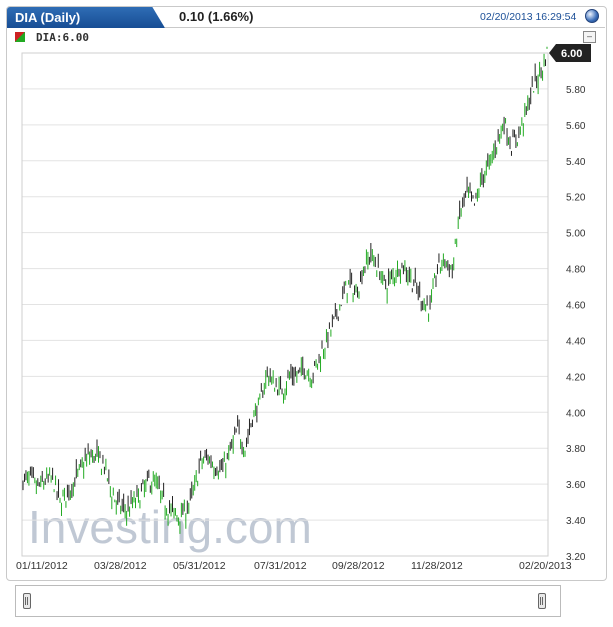 This screenshot has width=613, height=627. Describe the element at coordinates (358, 566) in the screenshot. I see `x-tick-label: 09/28/2012` at that location.